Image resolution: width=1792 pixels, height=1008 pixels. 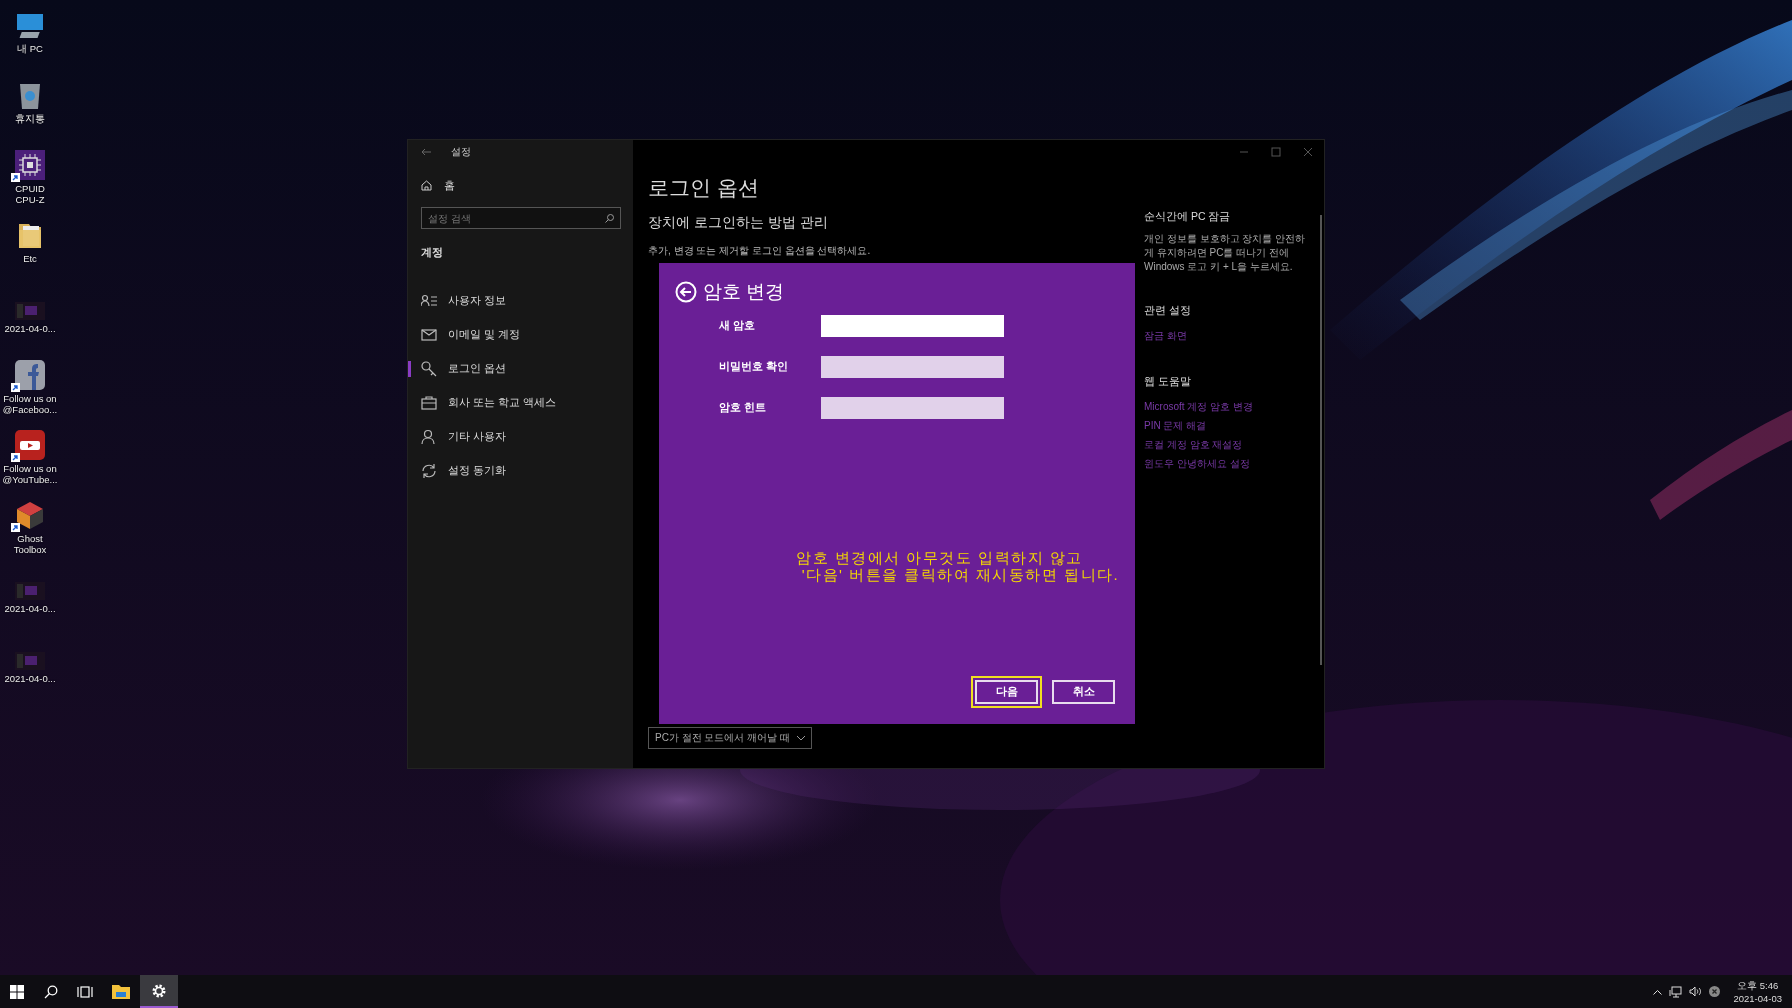 I want to click on field-label: 새 암호, so click(x=737, y=326).